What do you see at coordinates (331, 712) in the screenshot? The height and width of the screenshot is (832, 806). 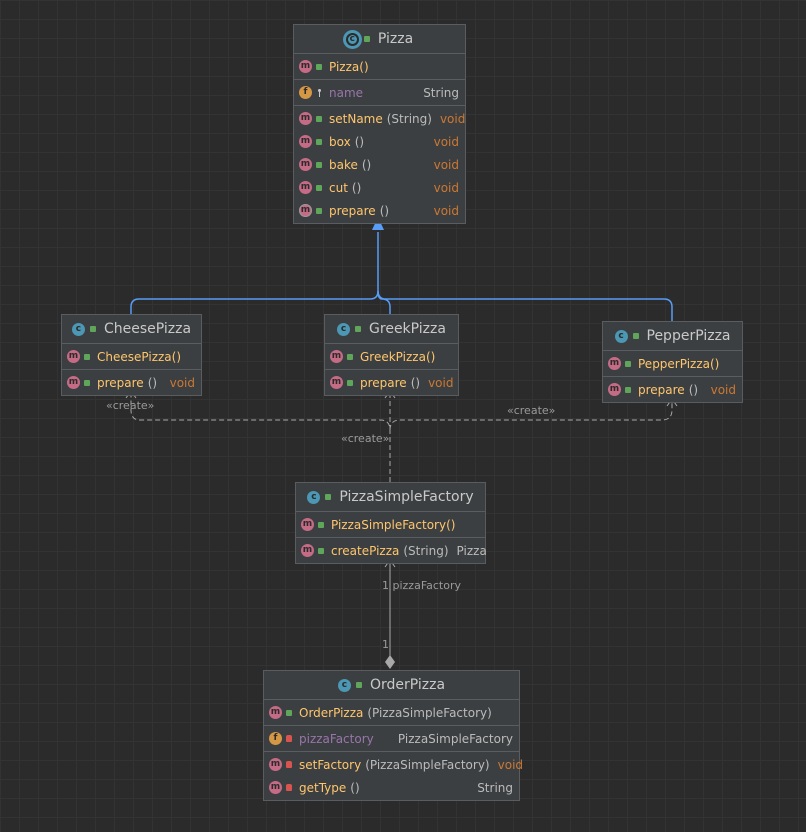 I see `constructor-name: OrderPizza` at bounding box center [331, 712].